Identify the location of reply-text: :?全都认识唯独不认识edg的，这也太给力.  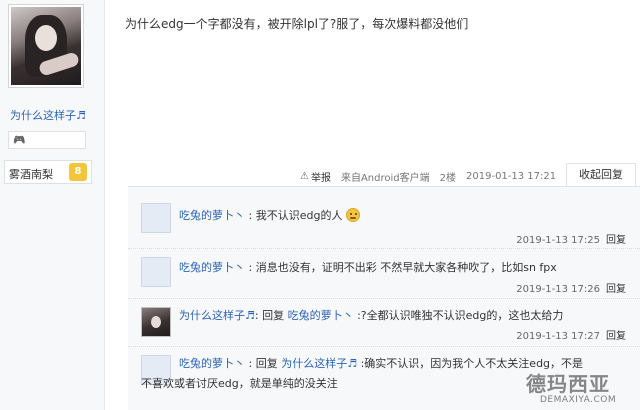
(460, 315).